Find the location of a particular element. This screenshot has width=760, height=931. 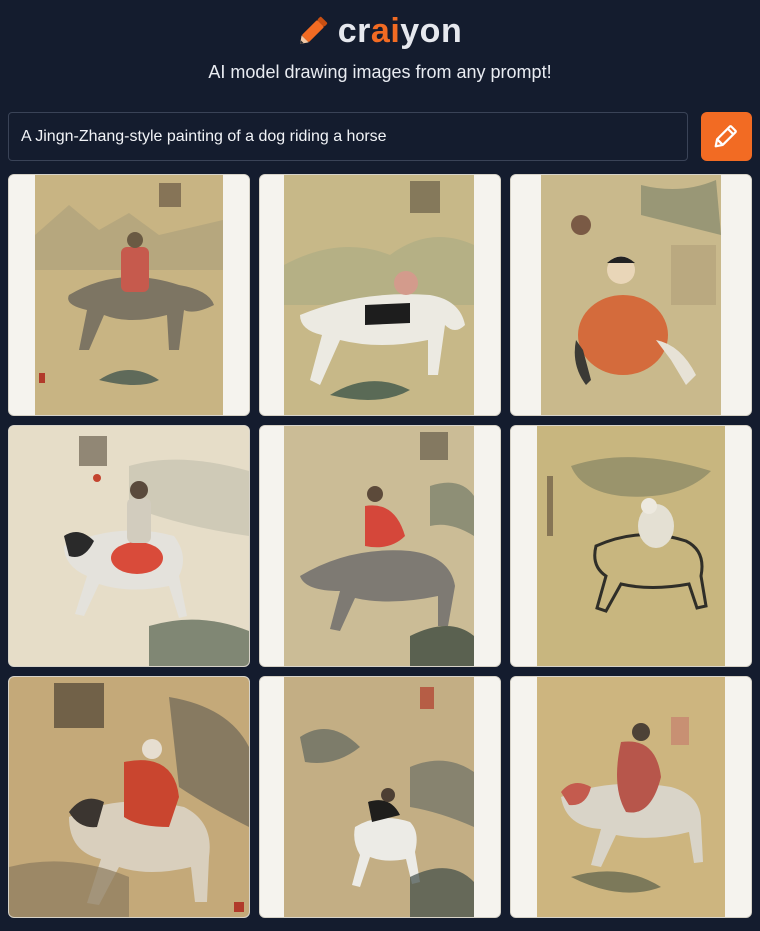

painting-rider-pink-robe is located at coordinates (631, 797).